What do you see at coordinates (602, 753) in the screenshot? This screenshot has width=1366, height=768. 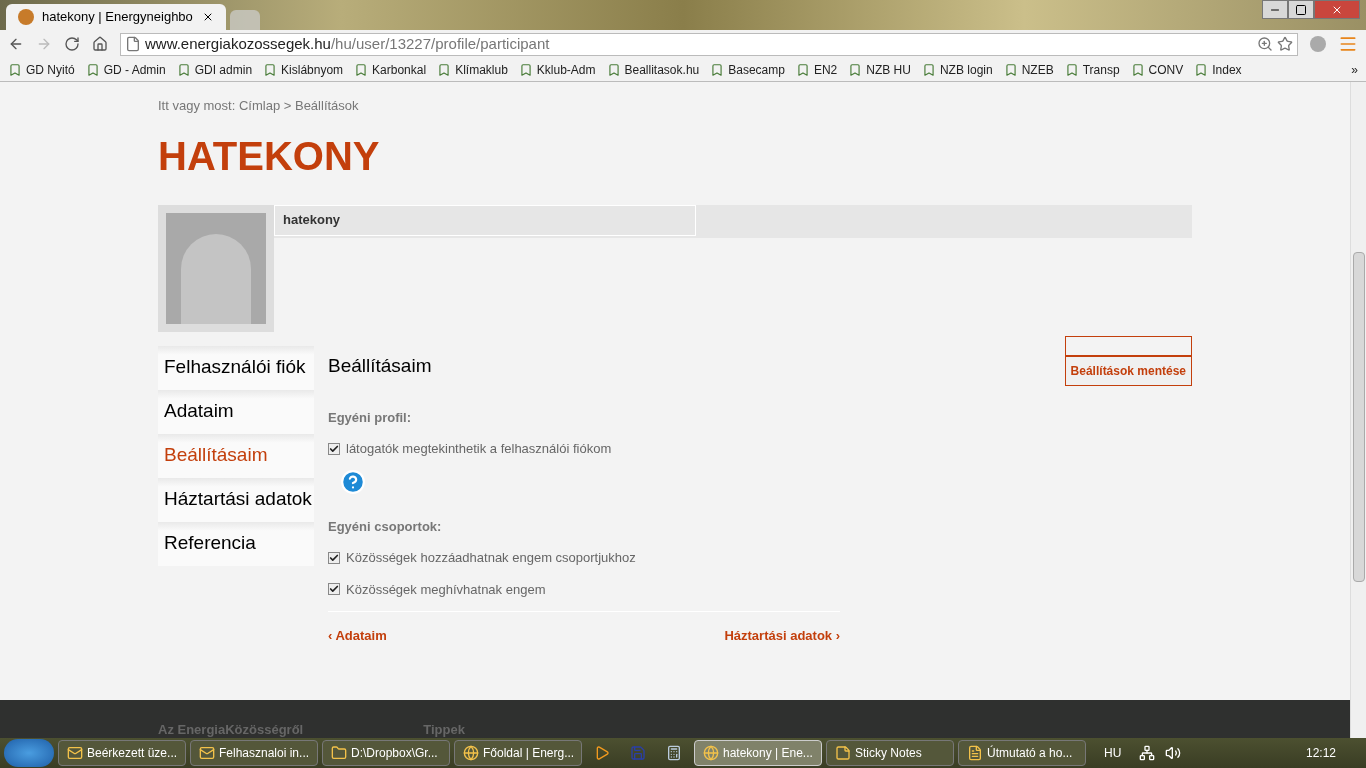 I see `media-player-icon` at bounding box center [602, 753].